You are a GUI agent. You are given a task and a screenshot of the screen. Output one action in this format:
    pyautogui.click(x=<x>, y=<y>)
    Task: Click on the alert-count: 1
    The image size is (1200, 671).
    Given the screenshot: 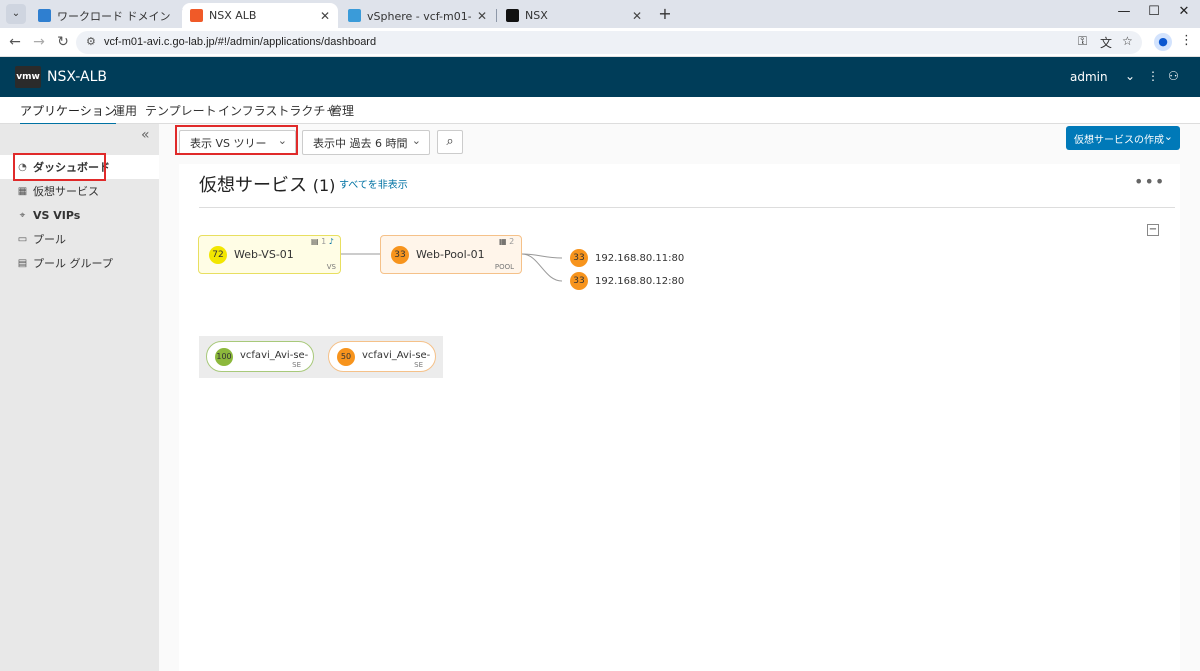 What is the action you would take?
    pyautogui.click(x=324, y=241)
    